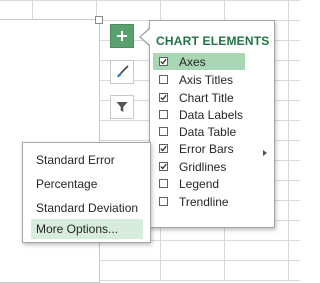  I want to click on chart-element-data-labels: Data Labels, so click(199, 114).